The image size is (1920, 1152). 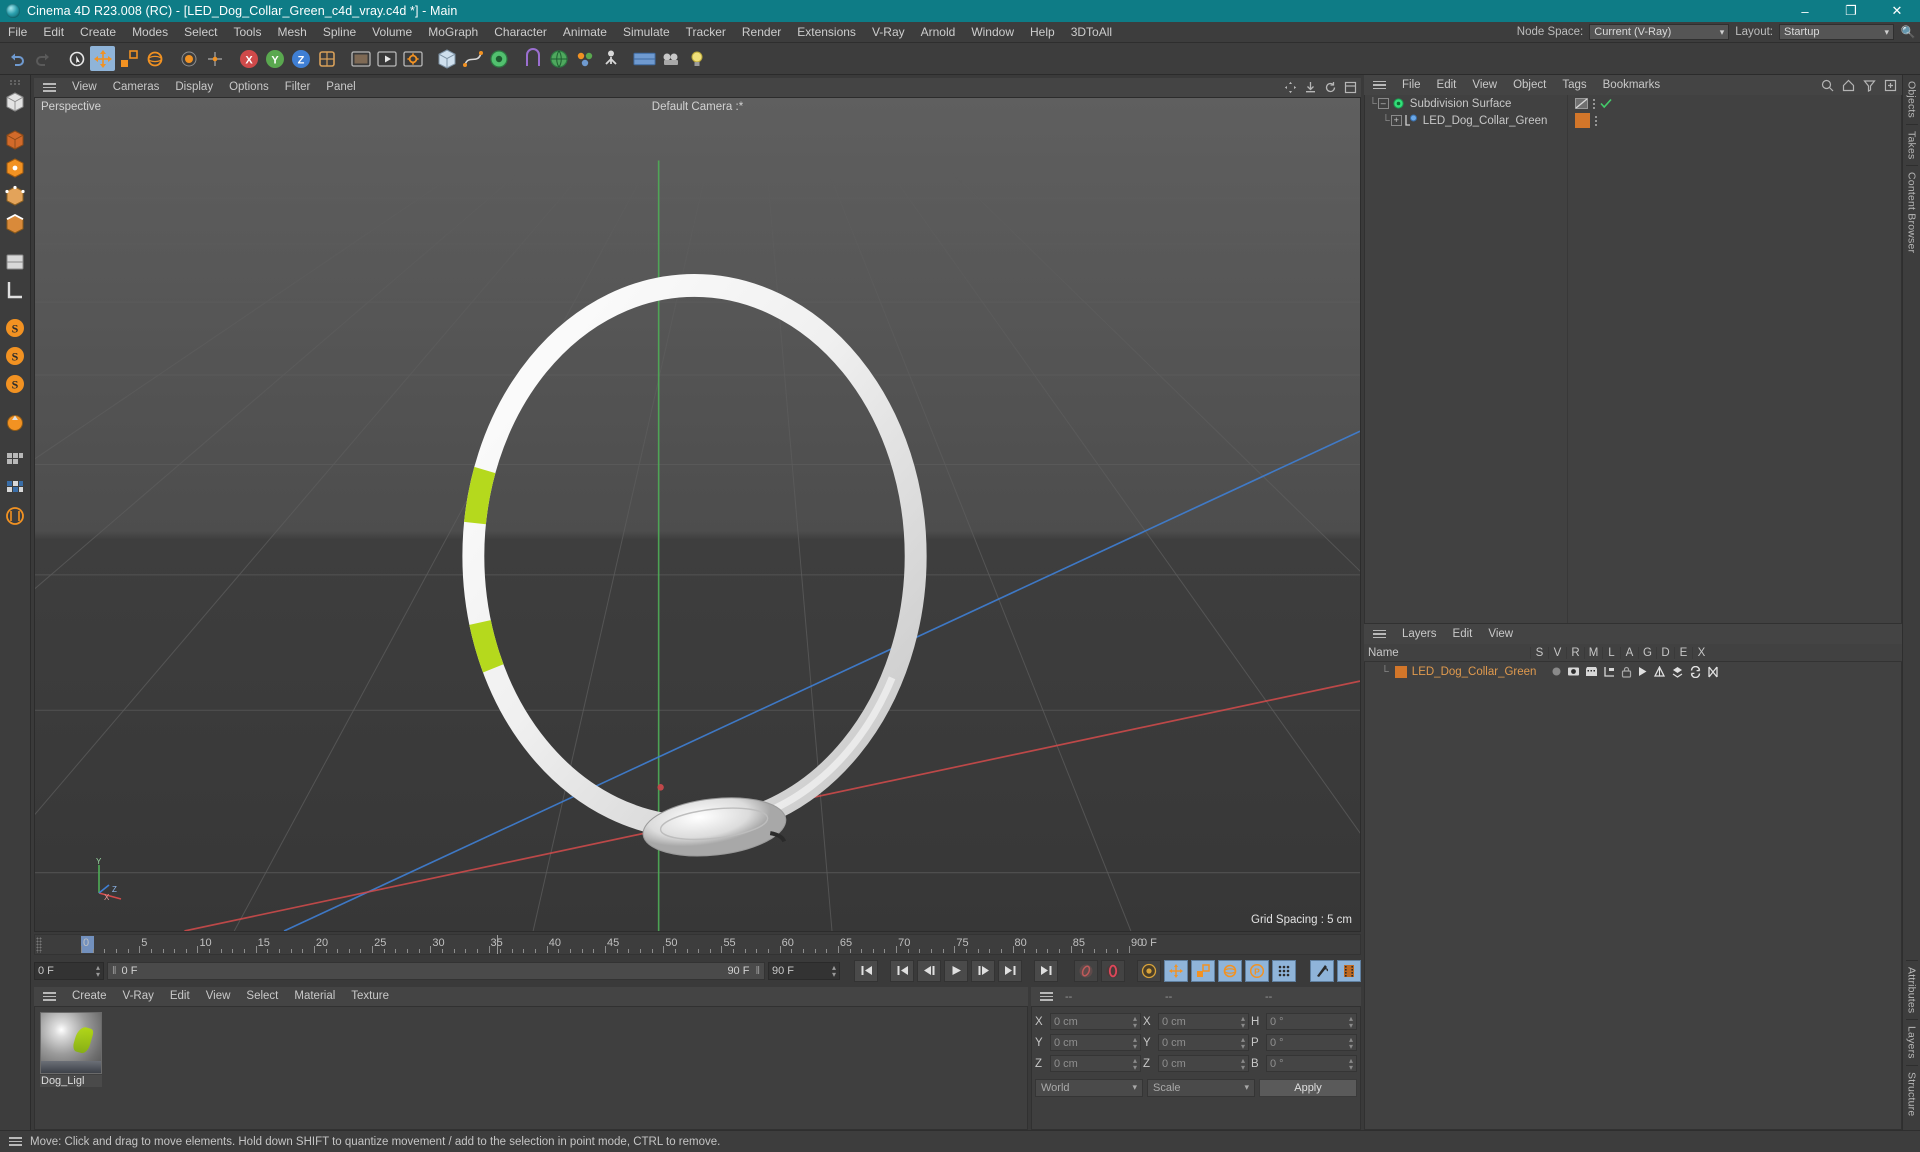 I want to click on menu-tracker: Tracker, so click(x=706, y=32).